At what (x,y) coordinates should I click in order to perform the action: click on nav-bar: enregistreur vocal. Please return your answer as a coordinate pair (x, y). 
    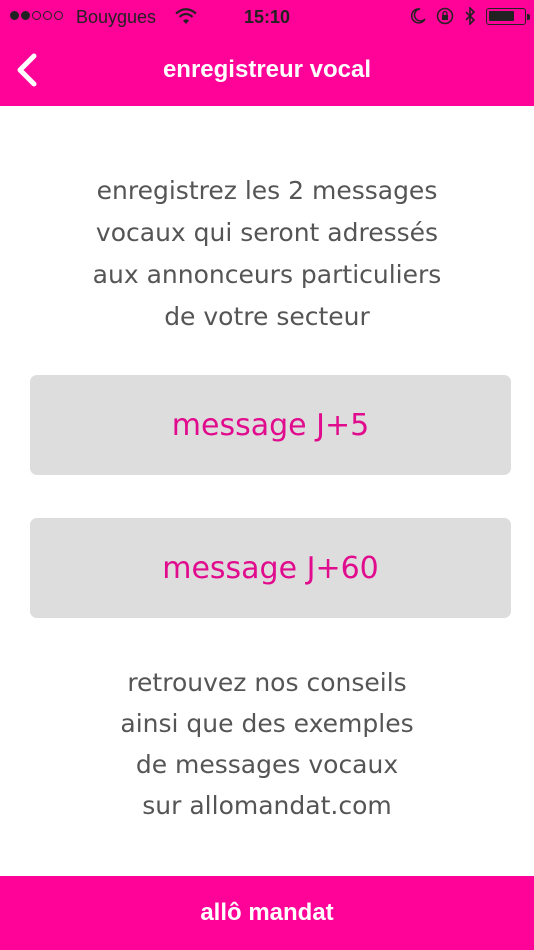
    Looking at the image, I should click on (267, 71).